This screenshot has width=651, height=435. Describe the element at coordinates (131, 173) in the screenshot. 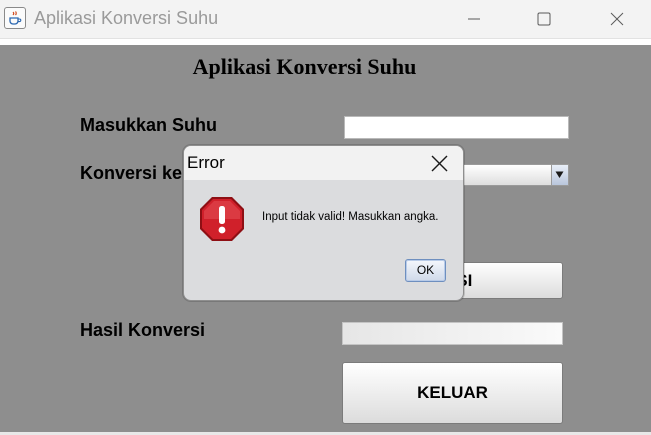

I see `convert-to-label: Konversi ke` at that location.